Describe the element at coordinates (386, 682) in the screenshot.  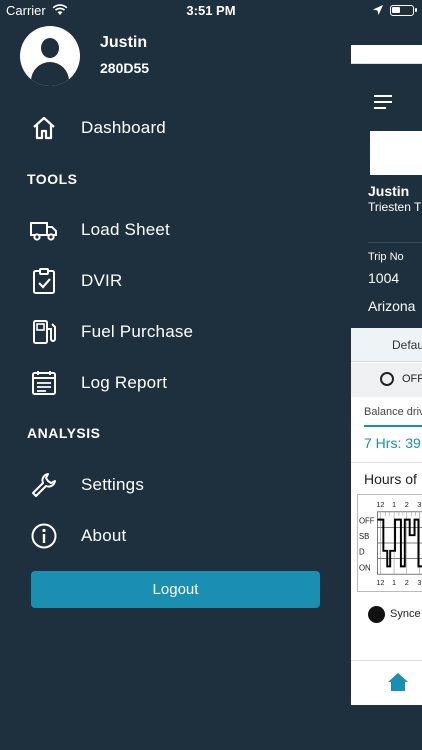
I see `bottom-tab-bar` at that location.